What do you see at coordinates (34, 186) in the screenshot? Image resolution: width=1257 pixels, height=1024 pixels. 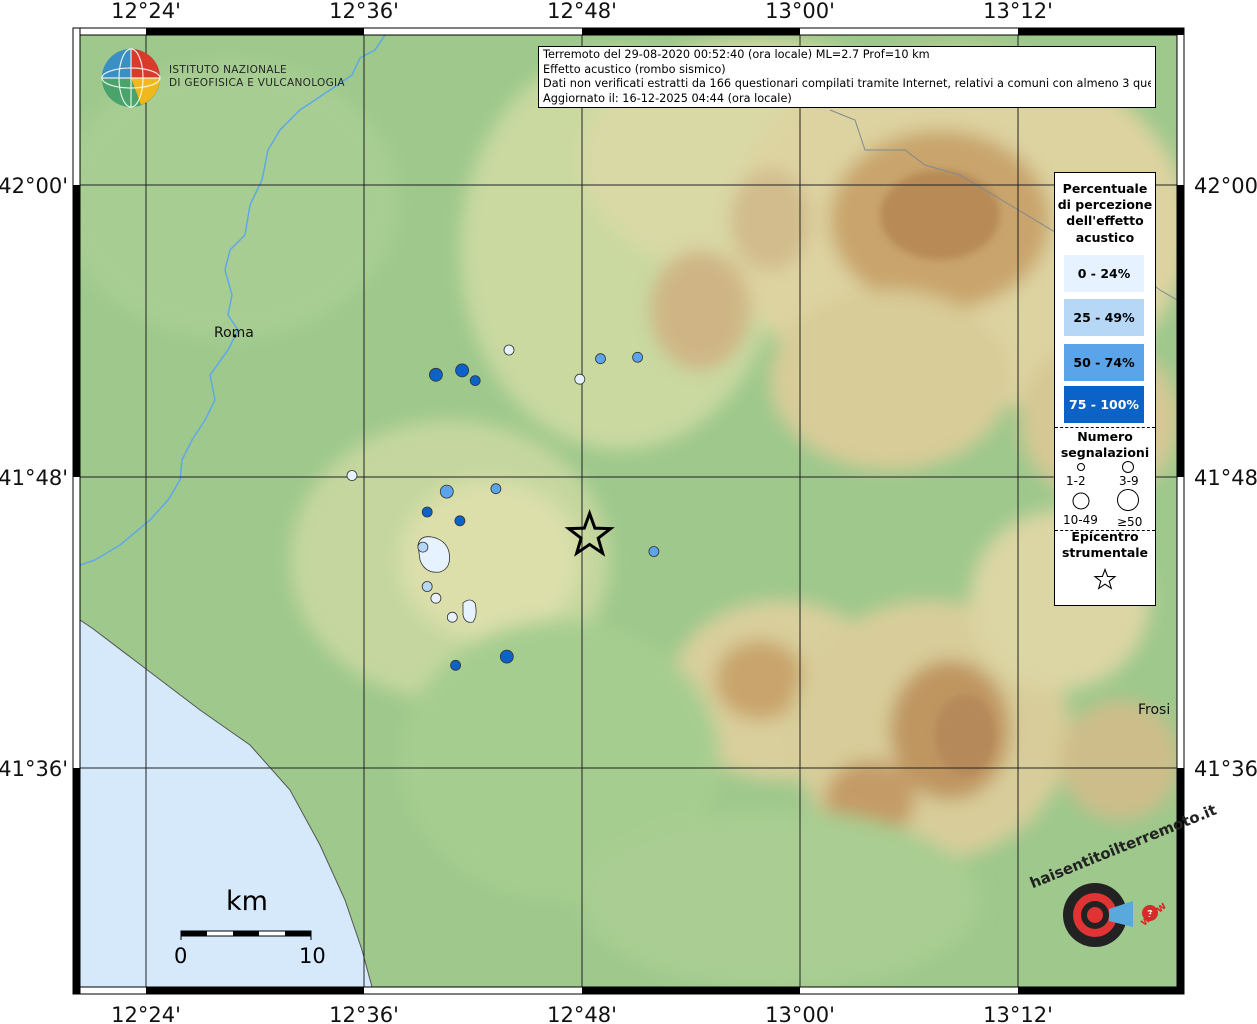 I see `left-lat-label: 42°00'` at bounding box center [34, 186].